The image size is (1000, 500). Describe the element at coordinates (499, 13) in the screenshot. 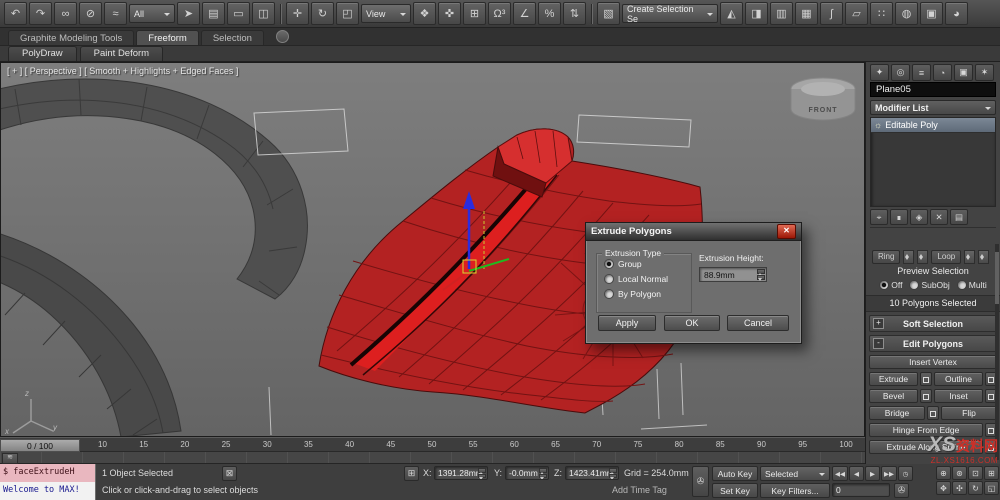

I see `snap-toggle-icon: Ω³` at that location.